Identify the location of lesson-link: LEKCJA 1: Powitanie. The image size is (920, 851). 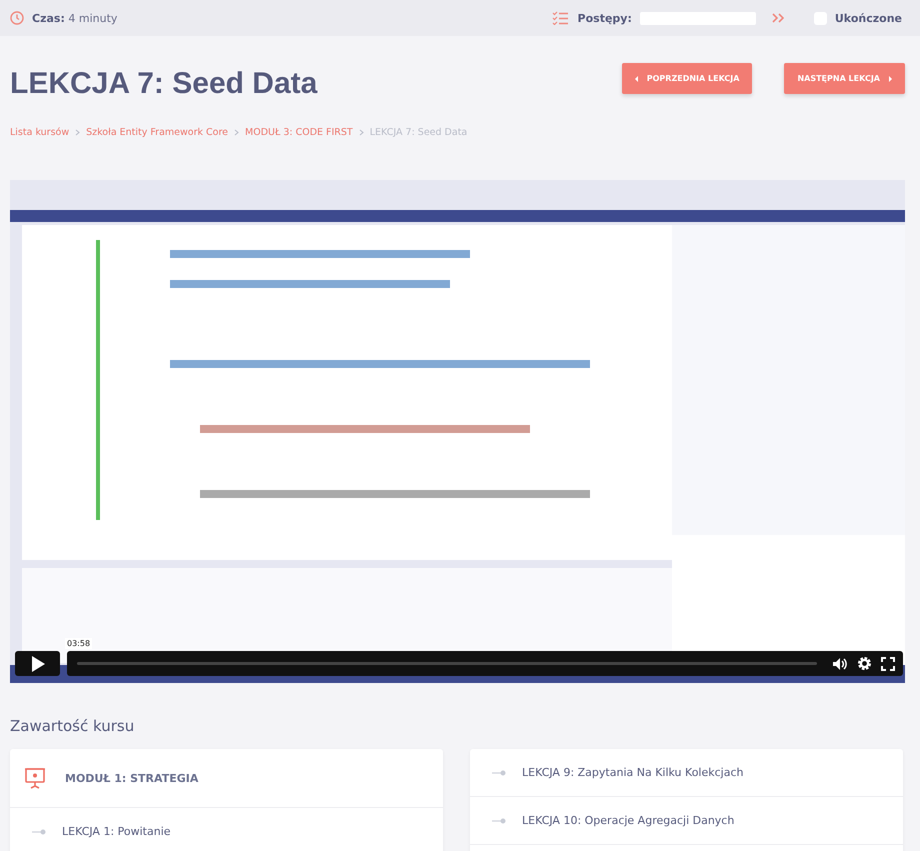
(116, 831).